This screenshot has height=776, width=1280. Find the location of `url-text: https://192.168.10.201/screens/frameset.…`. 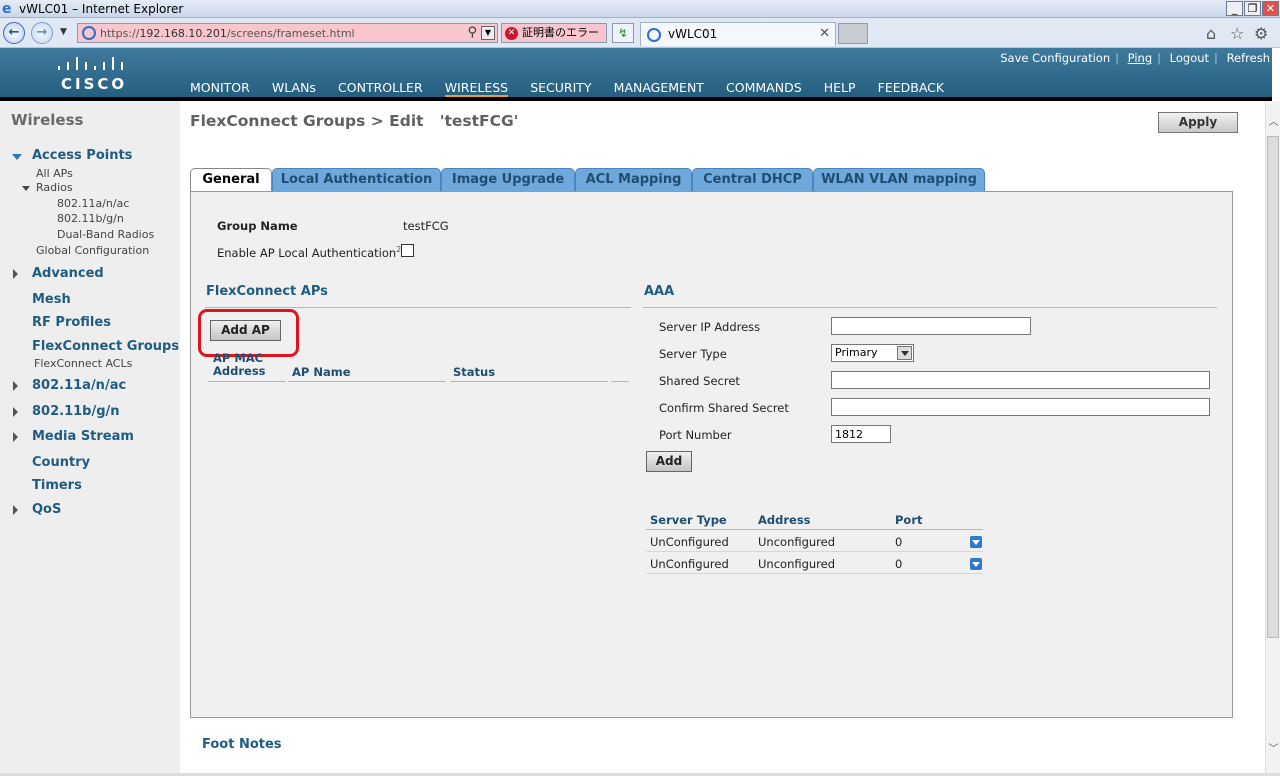

url-text: https://192.168.10.201/screens/frameset.… is located at coordinates (227, 33).